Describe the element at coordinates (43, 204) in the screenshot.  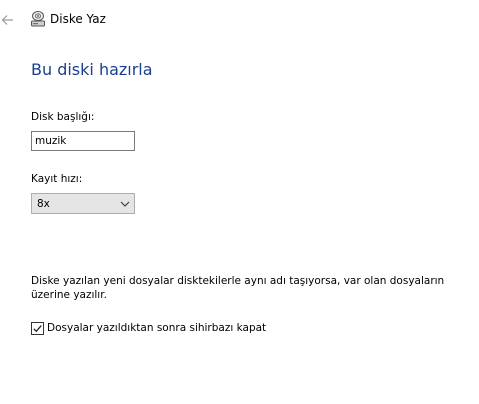
I see `write-speed-value: 8x` at that location.